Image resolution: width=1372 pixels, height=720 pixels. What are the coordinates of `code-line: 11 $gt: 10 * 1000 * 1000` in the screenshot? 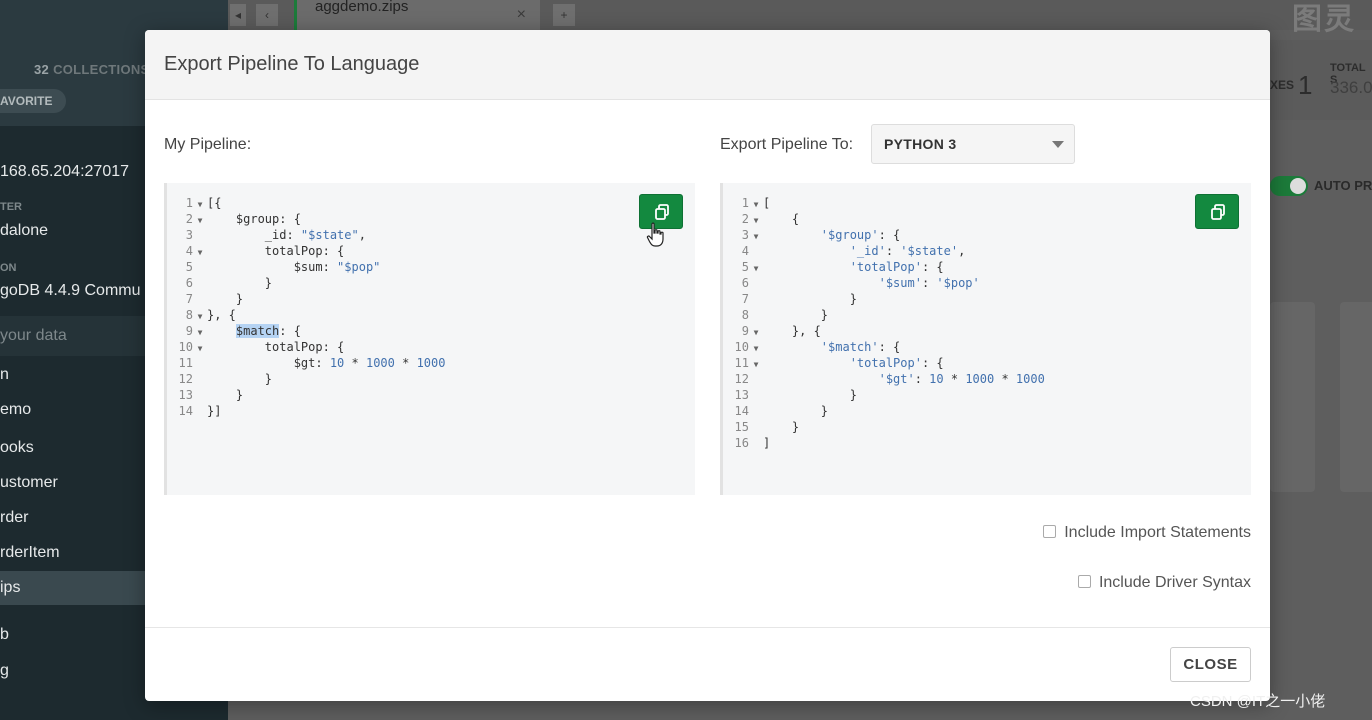 It's located at (312, 363).